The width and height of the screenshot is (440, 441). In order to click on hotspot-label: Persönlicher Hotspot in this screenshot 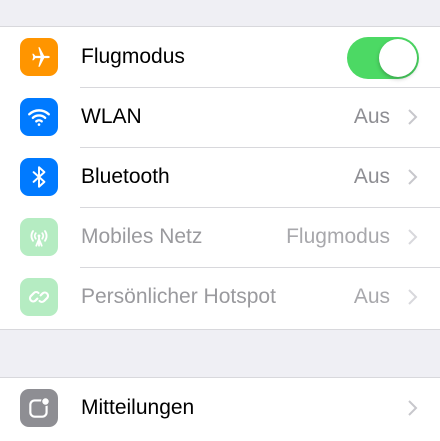, I will do `click(178, 296)`.